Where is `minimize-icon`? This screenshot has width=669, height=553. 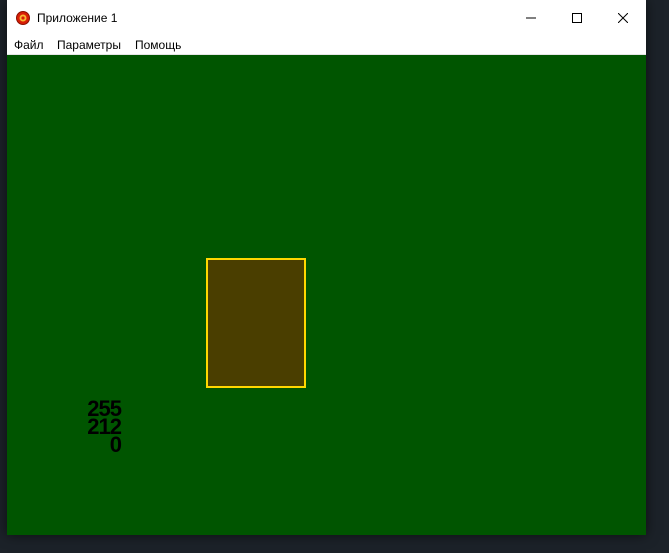
minimize-icon is located at coordinates (531, 18).